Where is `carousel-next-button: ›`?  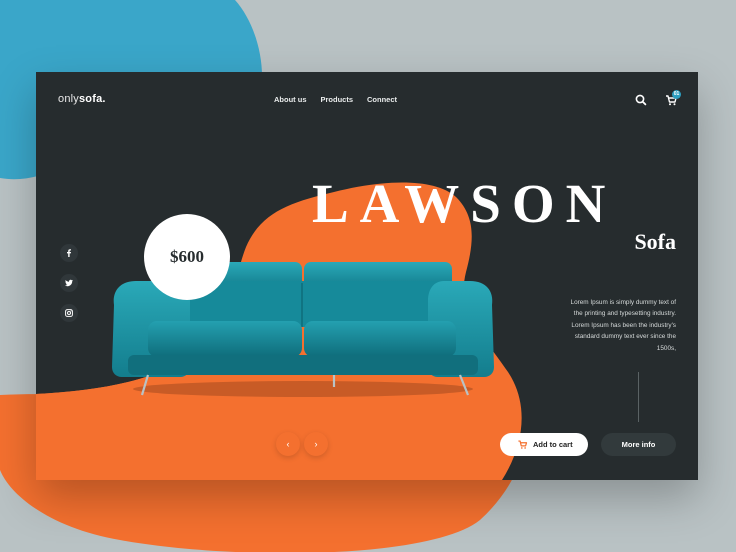
carousel-next-button: › is located at coordinates (316, 444).